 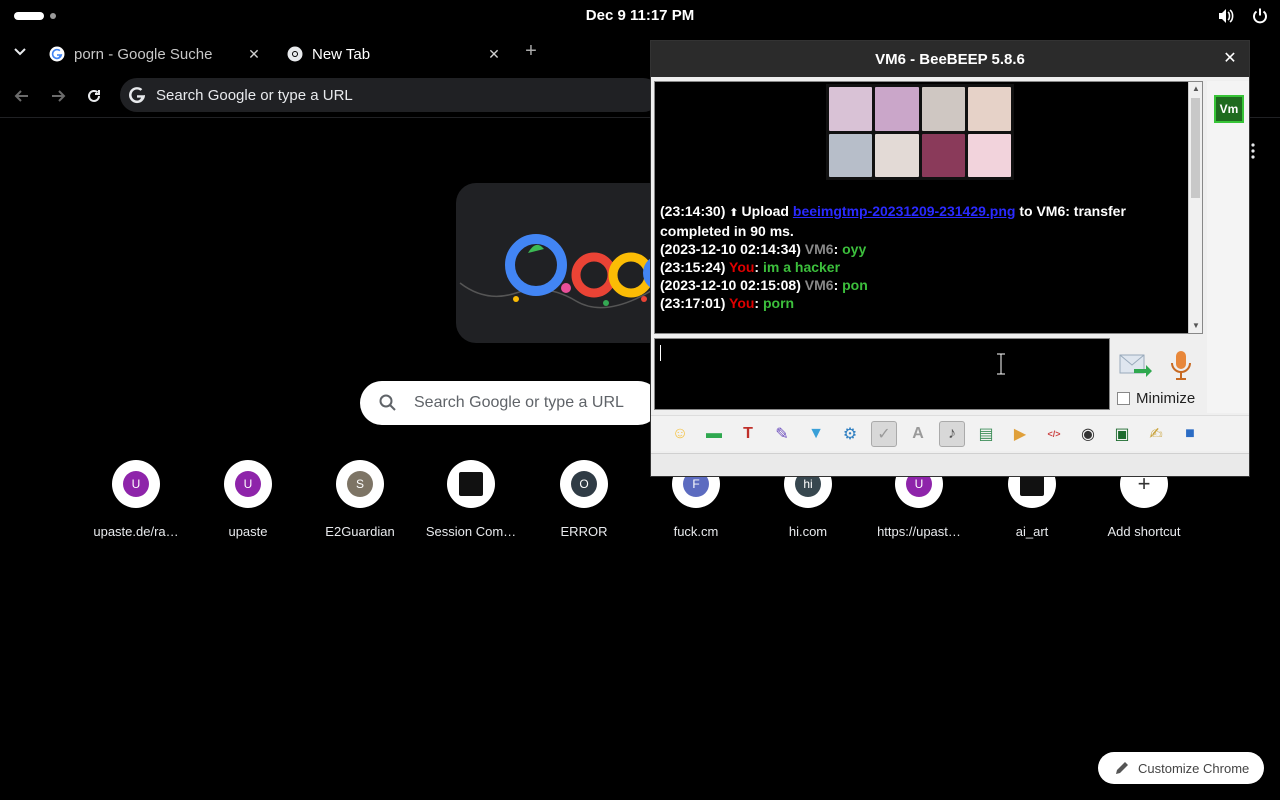 I want to click on spellcheck-icon: ✓, so click(x=884, y=433).